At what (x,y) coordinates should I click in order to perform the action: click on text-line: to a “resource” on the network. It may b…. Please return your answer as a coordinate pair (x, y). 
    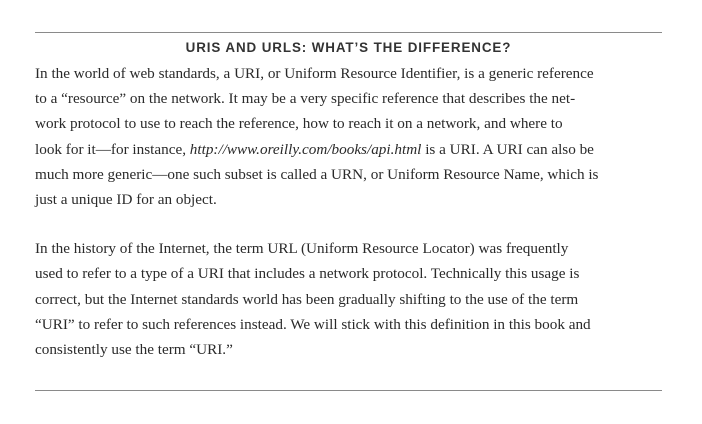
    Looking at the image, I should click on (305, 99).